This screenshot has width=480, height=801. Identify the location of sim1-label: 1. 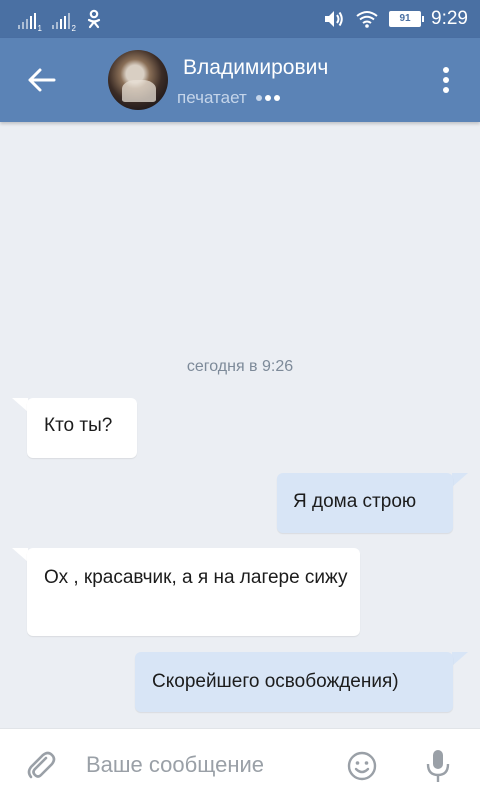
(39, 28).